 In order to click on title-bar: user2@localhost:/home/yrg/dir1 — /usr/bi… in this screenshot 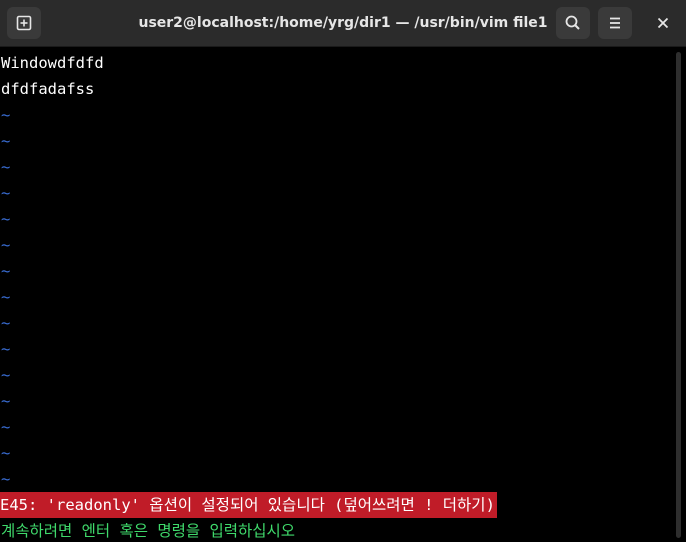, I will do `click(343, 23)`.